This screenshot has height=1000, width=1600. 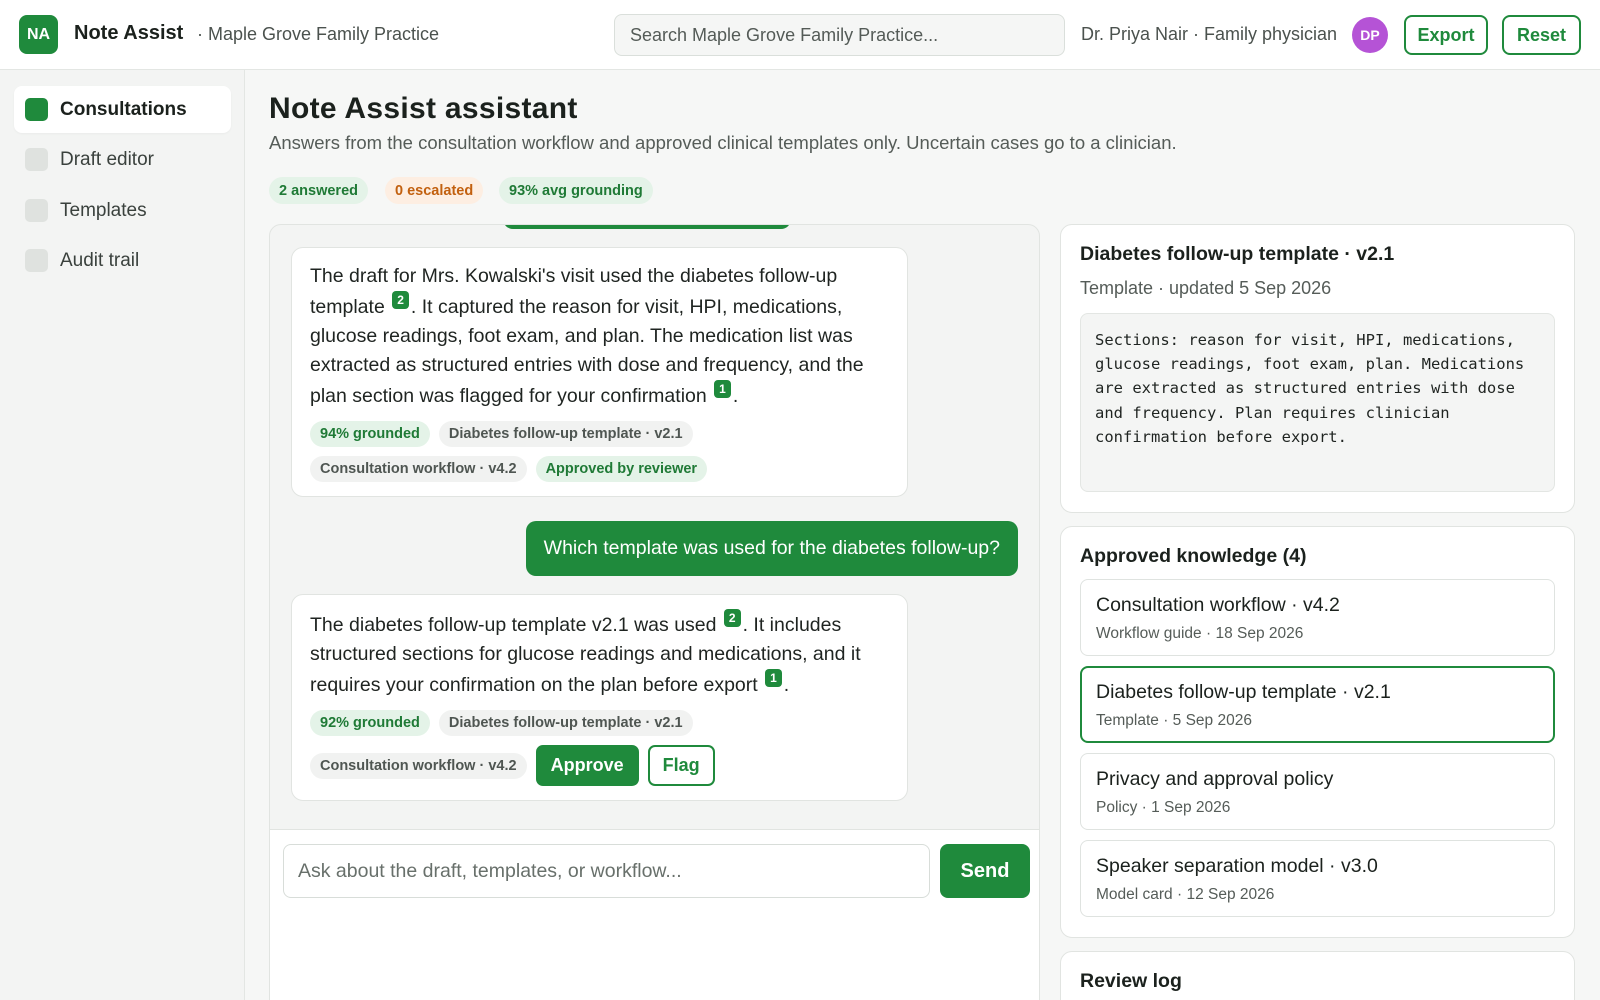 What do you see at coordinates (318, 190) in the screenshot?
I see `answered-badge: 2 answered` at bounding box center [318, 190].